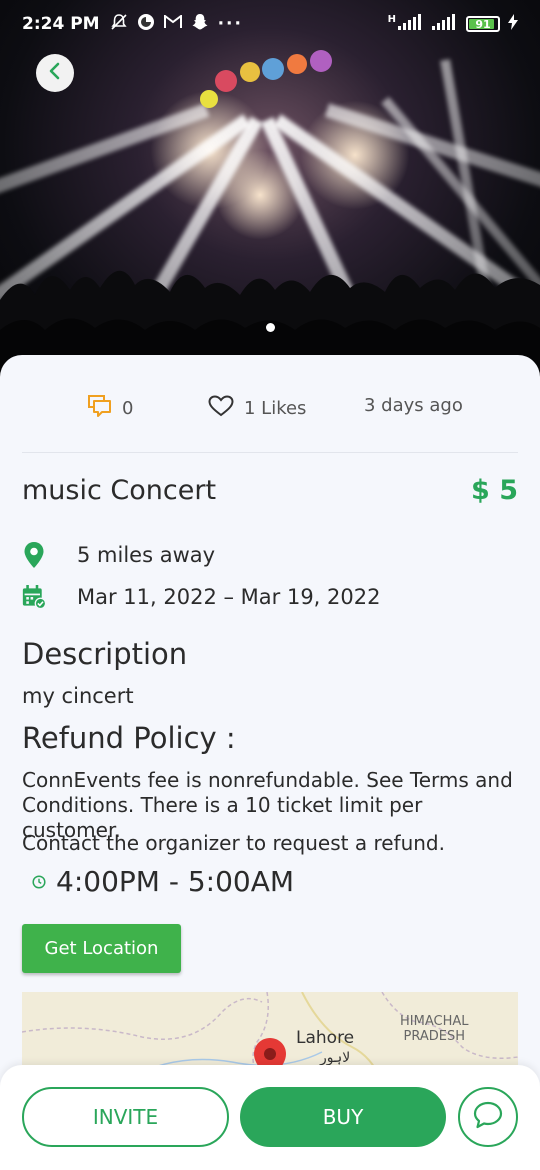 This screenshot has width=540, height=1170. Describe the element at coordinates (275, 408) in the screenshot. I see `likes-count: 1 Likes` at that location.